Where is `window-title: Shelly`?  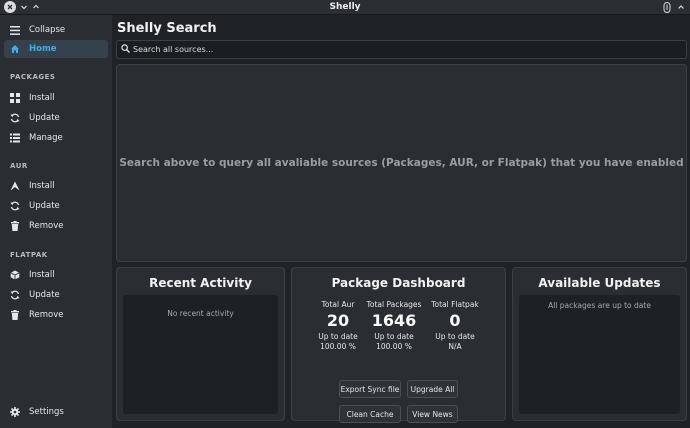 window-title: Shelly is located at coordinates (345, 7).